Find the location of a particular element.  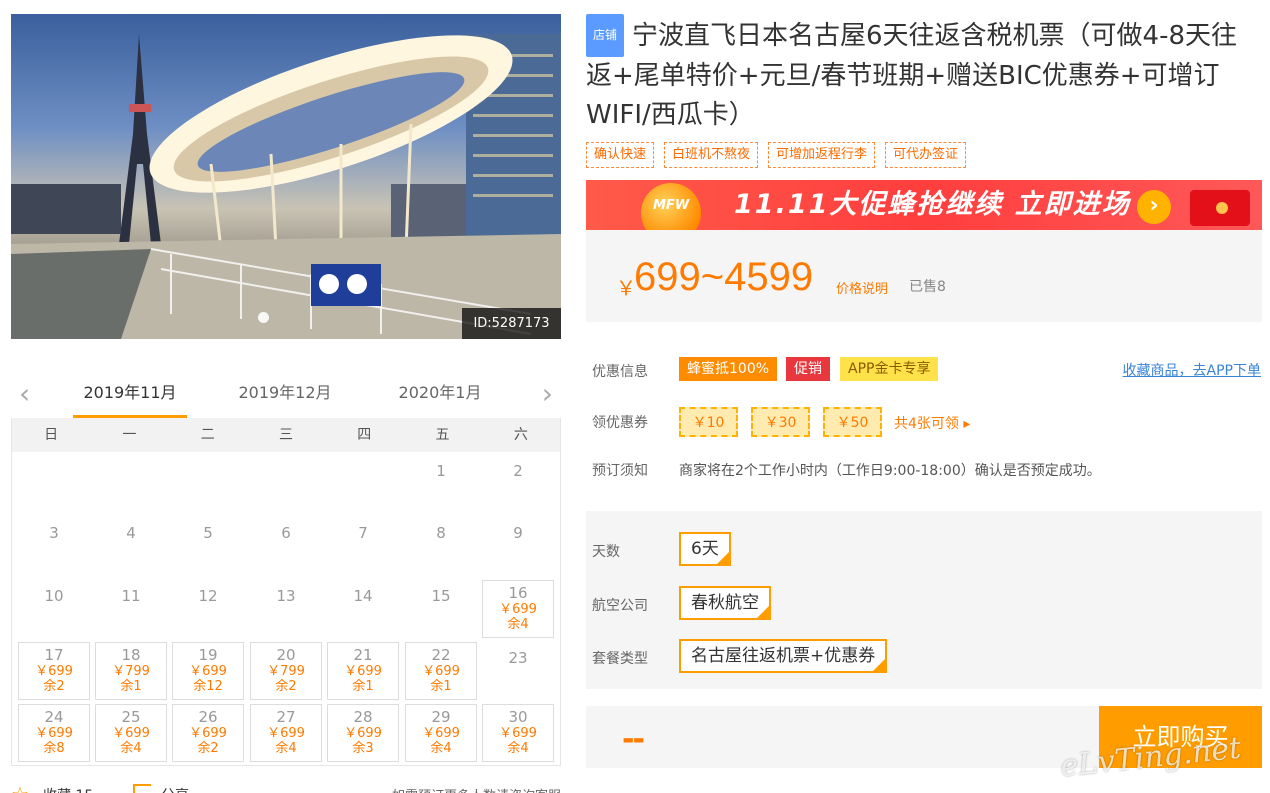

calendar-day: 26 ￥699 余2 is located at coordinates (208, 733).